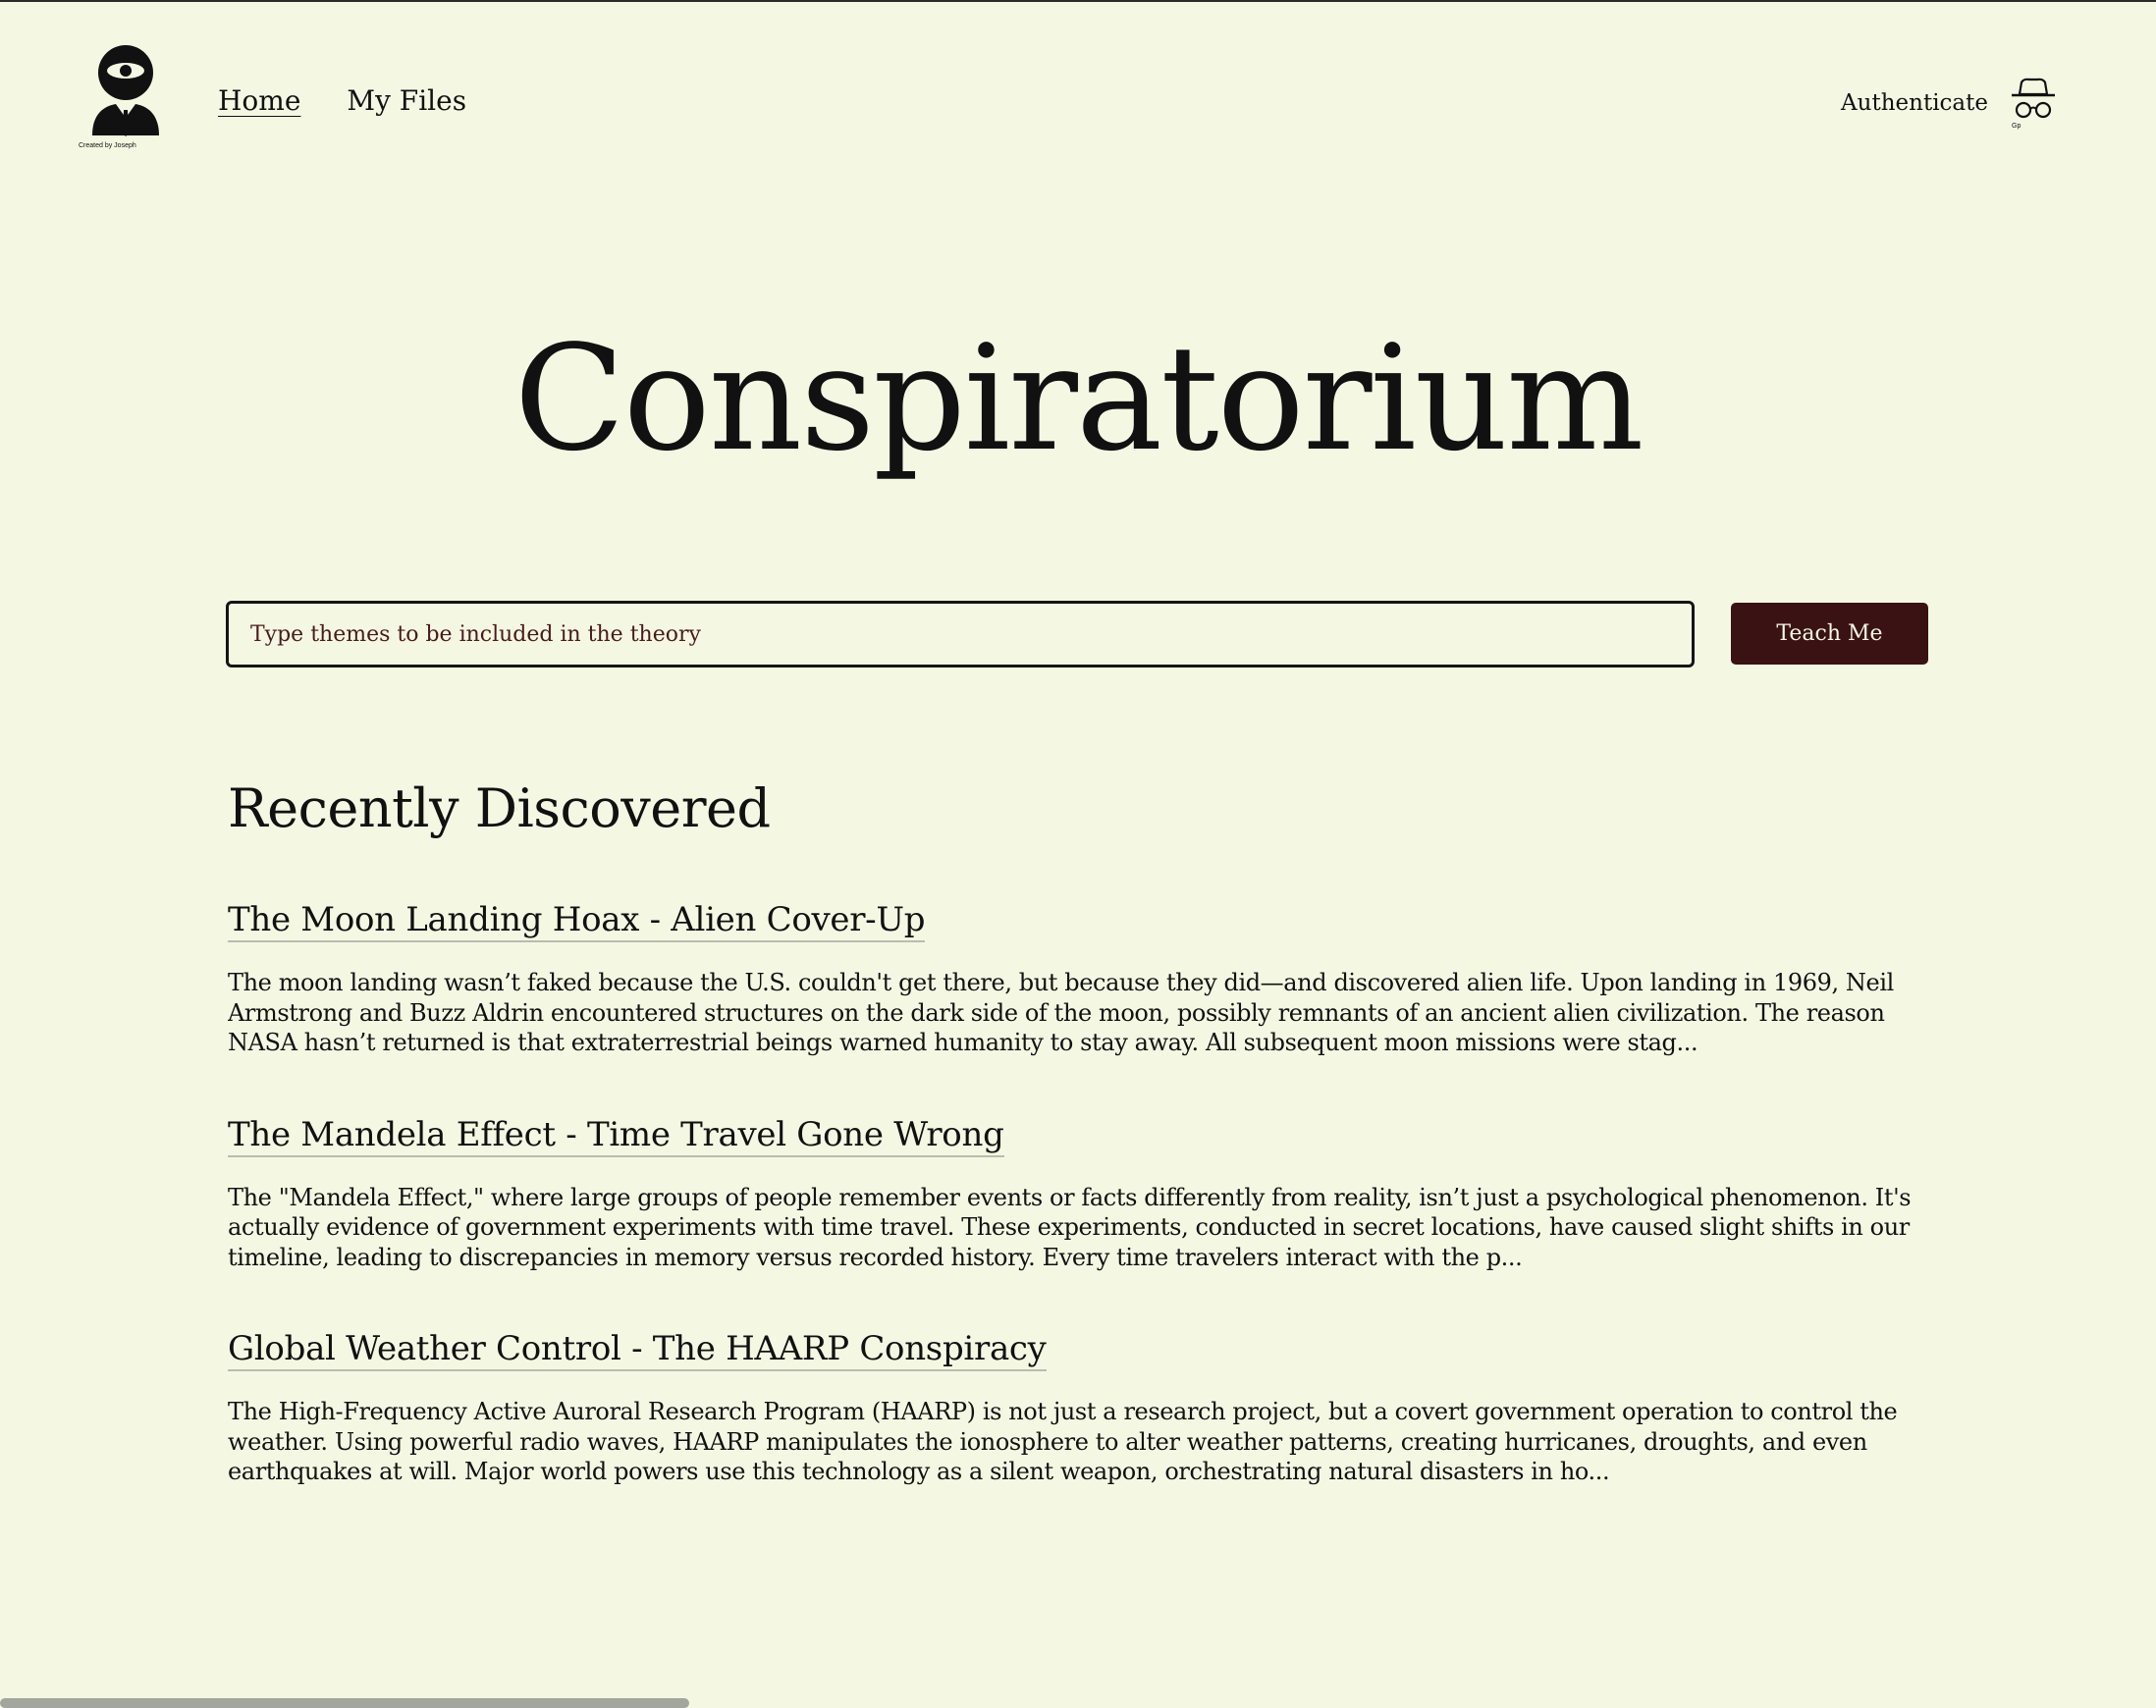  Describe the element at coordinates (126, 90) in the screenshot. I see `eye-agent-icon` at that location.